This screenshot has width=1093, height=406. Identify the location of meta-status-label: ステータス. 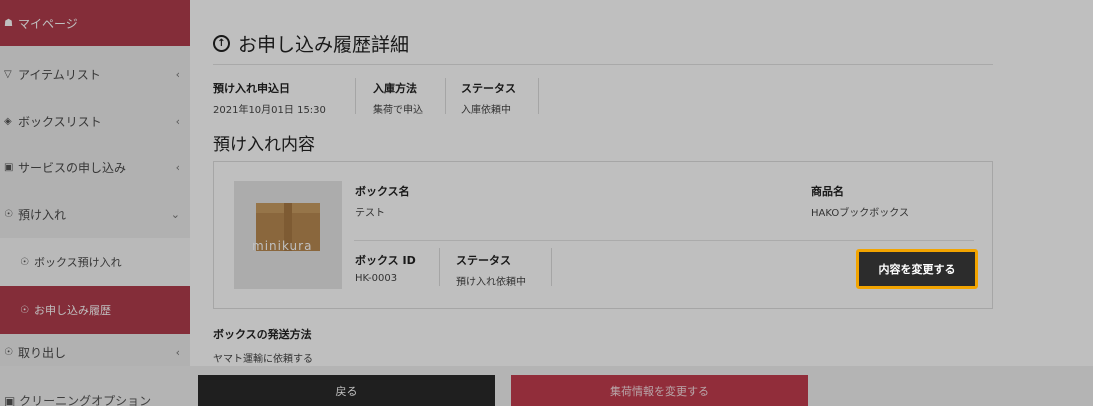
(488, 88).